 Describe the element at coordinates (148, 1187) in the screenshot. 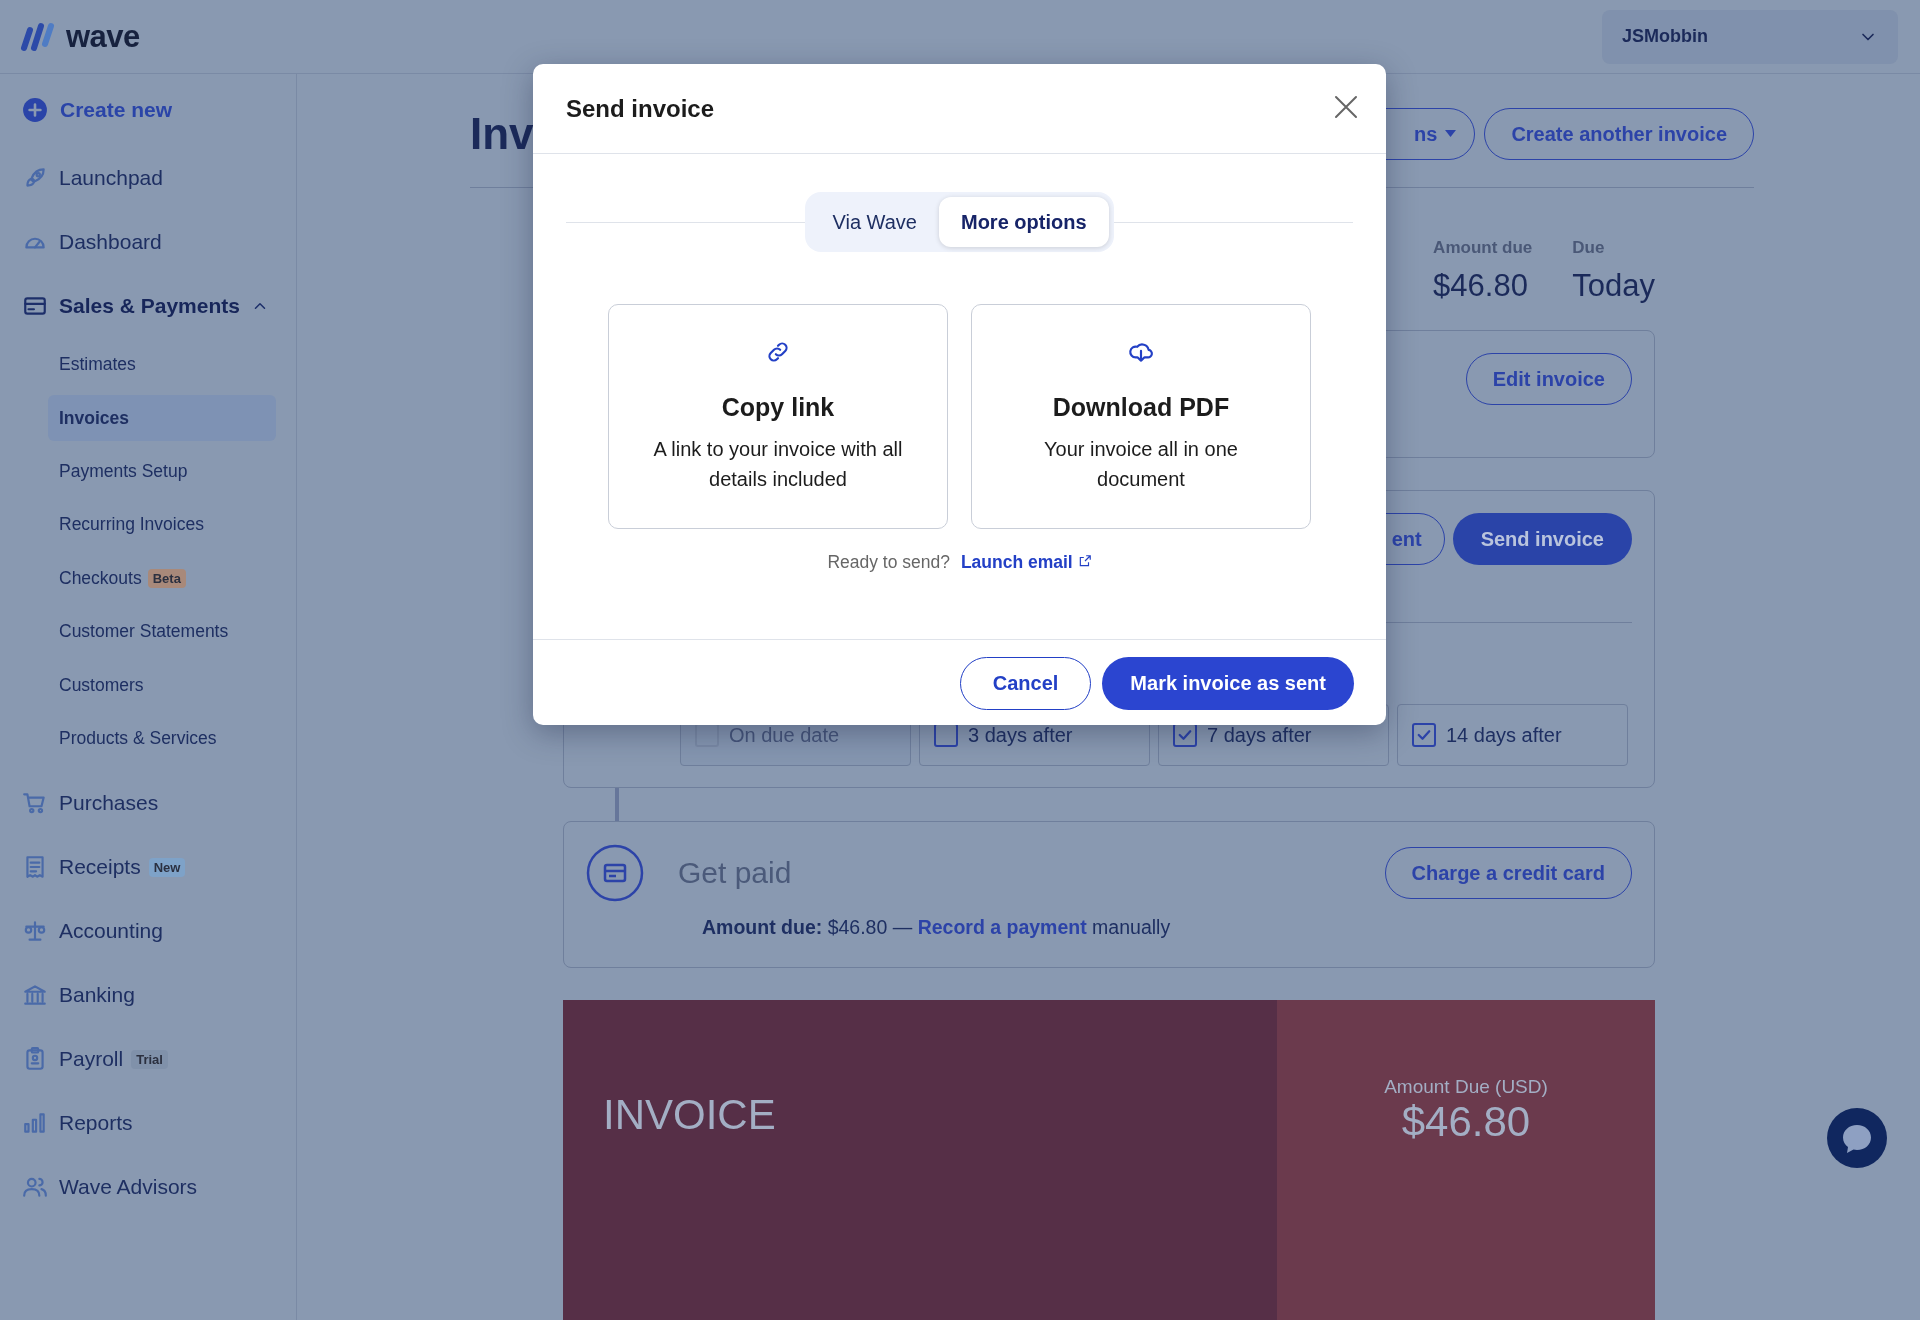

I see `sidebar-item: Wave Advisors` at that location.